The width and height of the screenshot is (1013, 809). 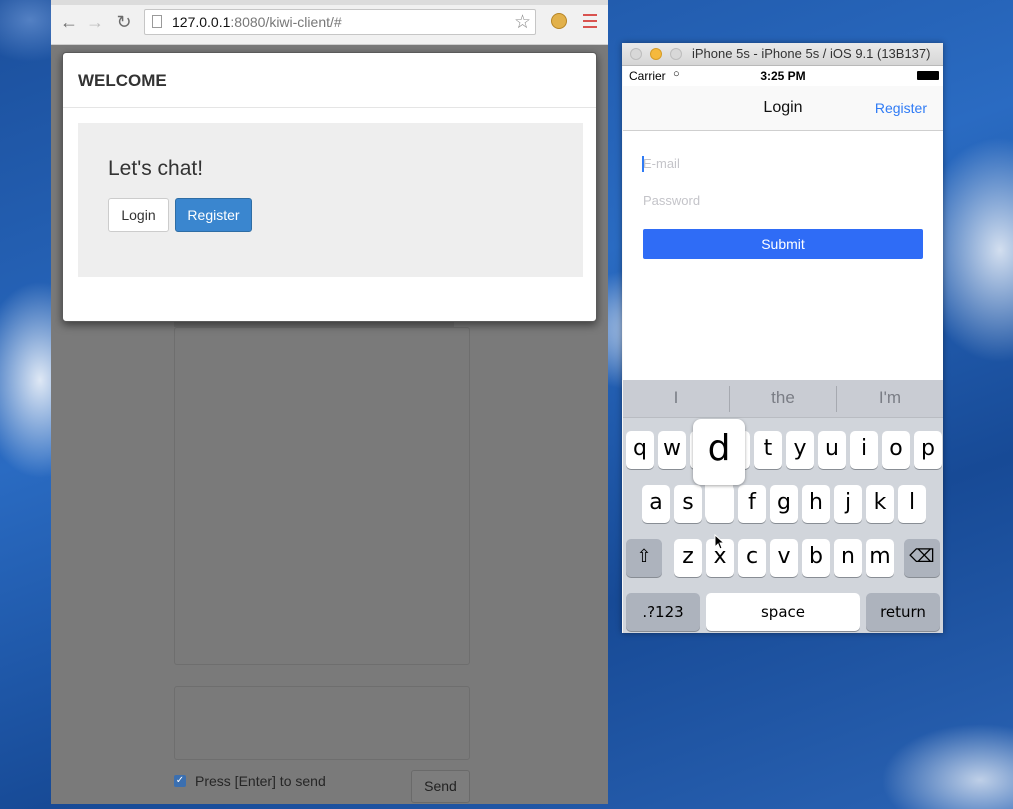 What do you see at coordinates (124, 22) in the screenshot?
I see `reload-icon: ↻` at bounding box center [124, 22].